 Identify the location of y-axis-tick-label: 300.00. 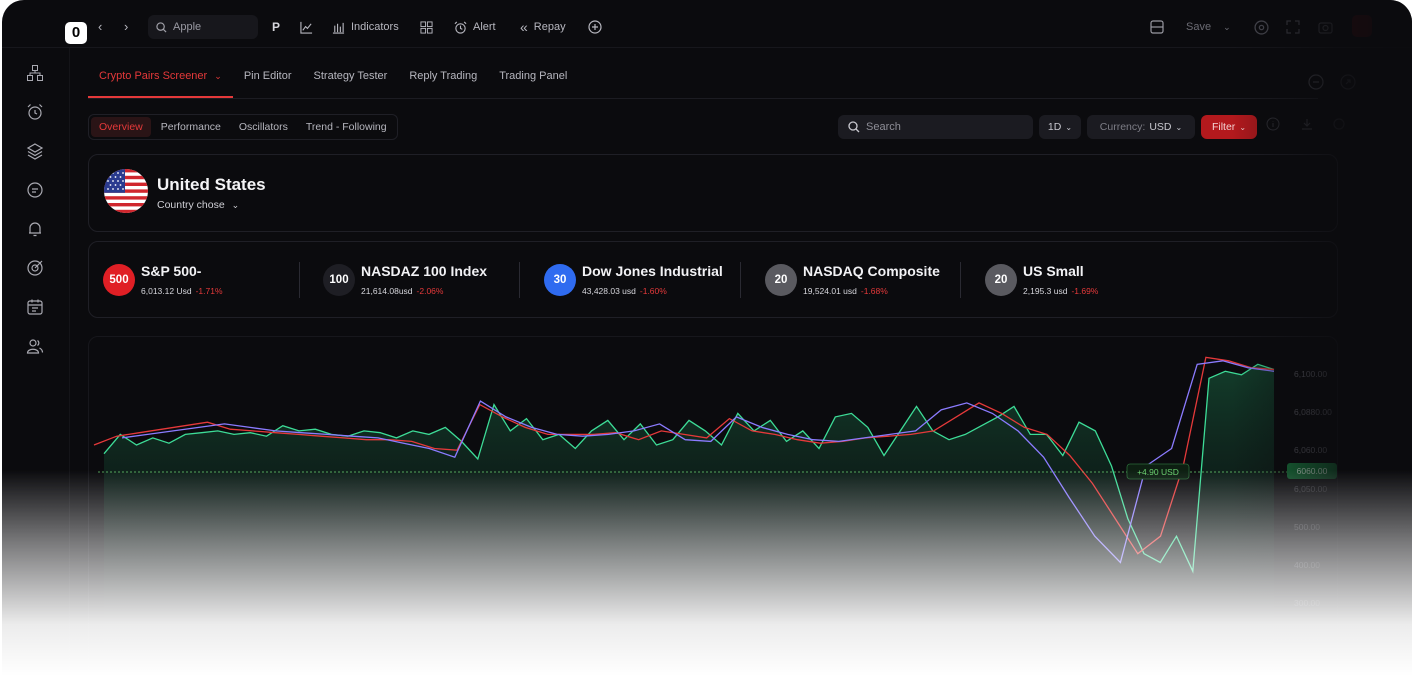
(1307, 603).